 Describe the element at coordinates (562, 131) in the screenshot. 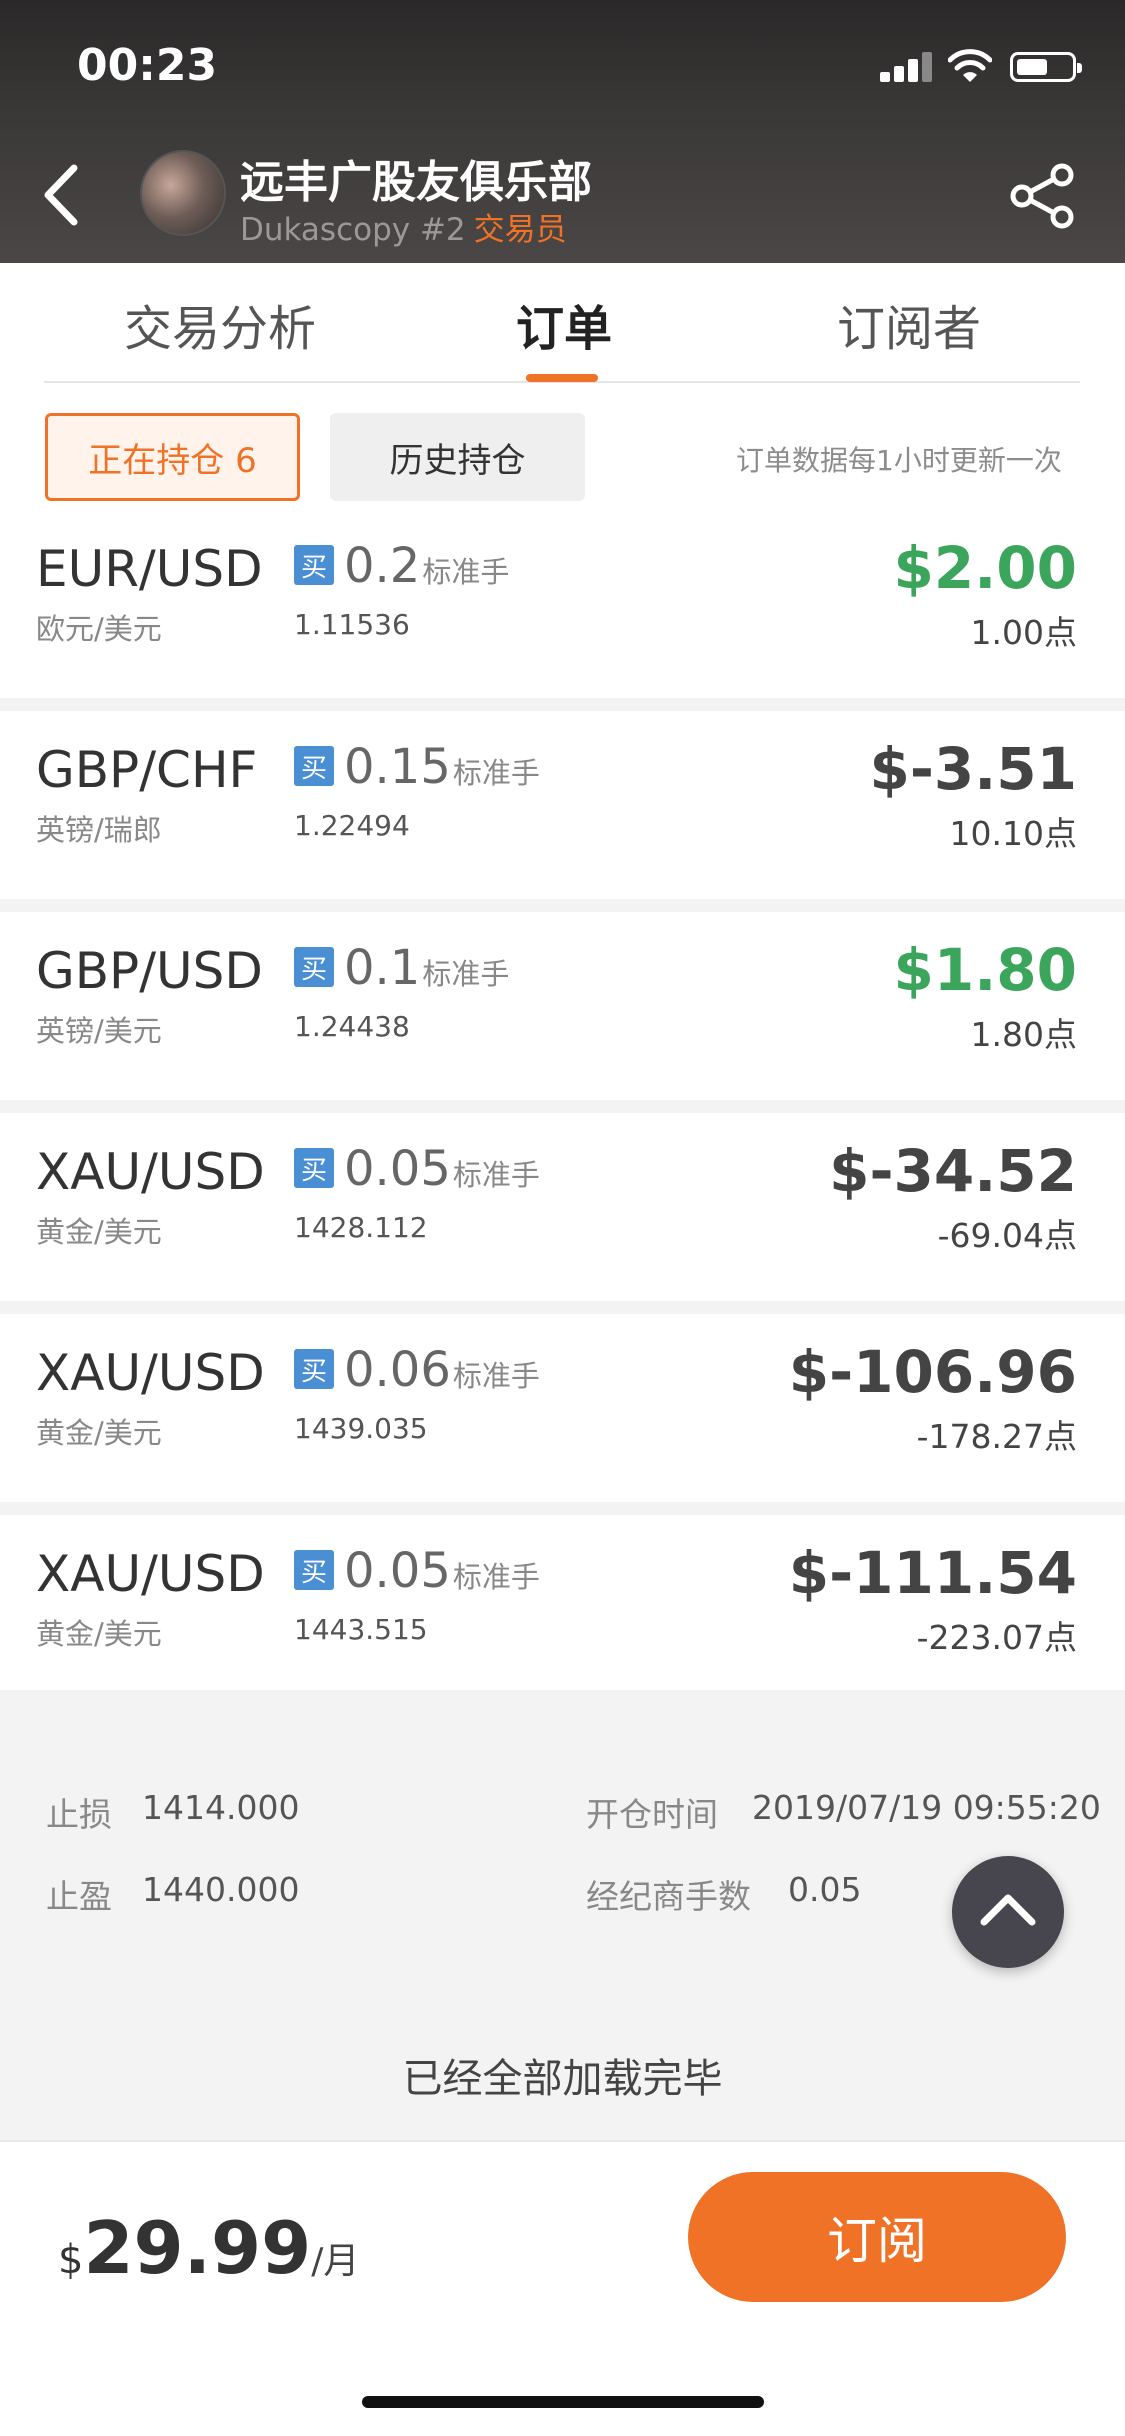

I see `header: 00:23 远丰广股友俱乐部 Dukascopy #2 交易员` at that location.